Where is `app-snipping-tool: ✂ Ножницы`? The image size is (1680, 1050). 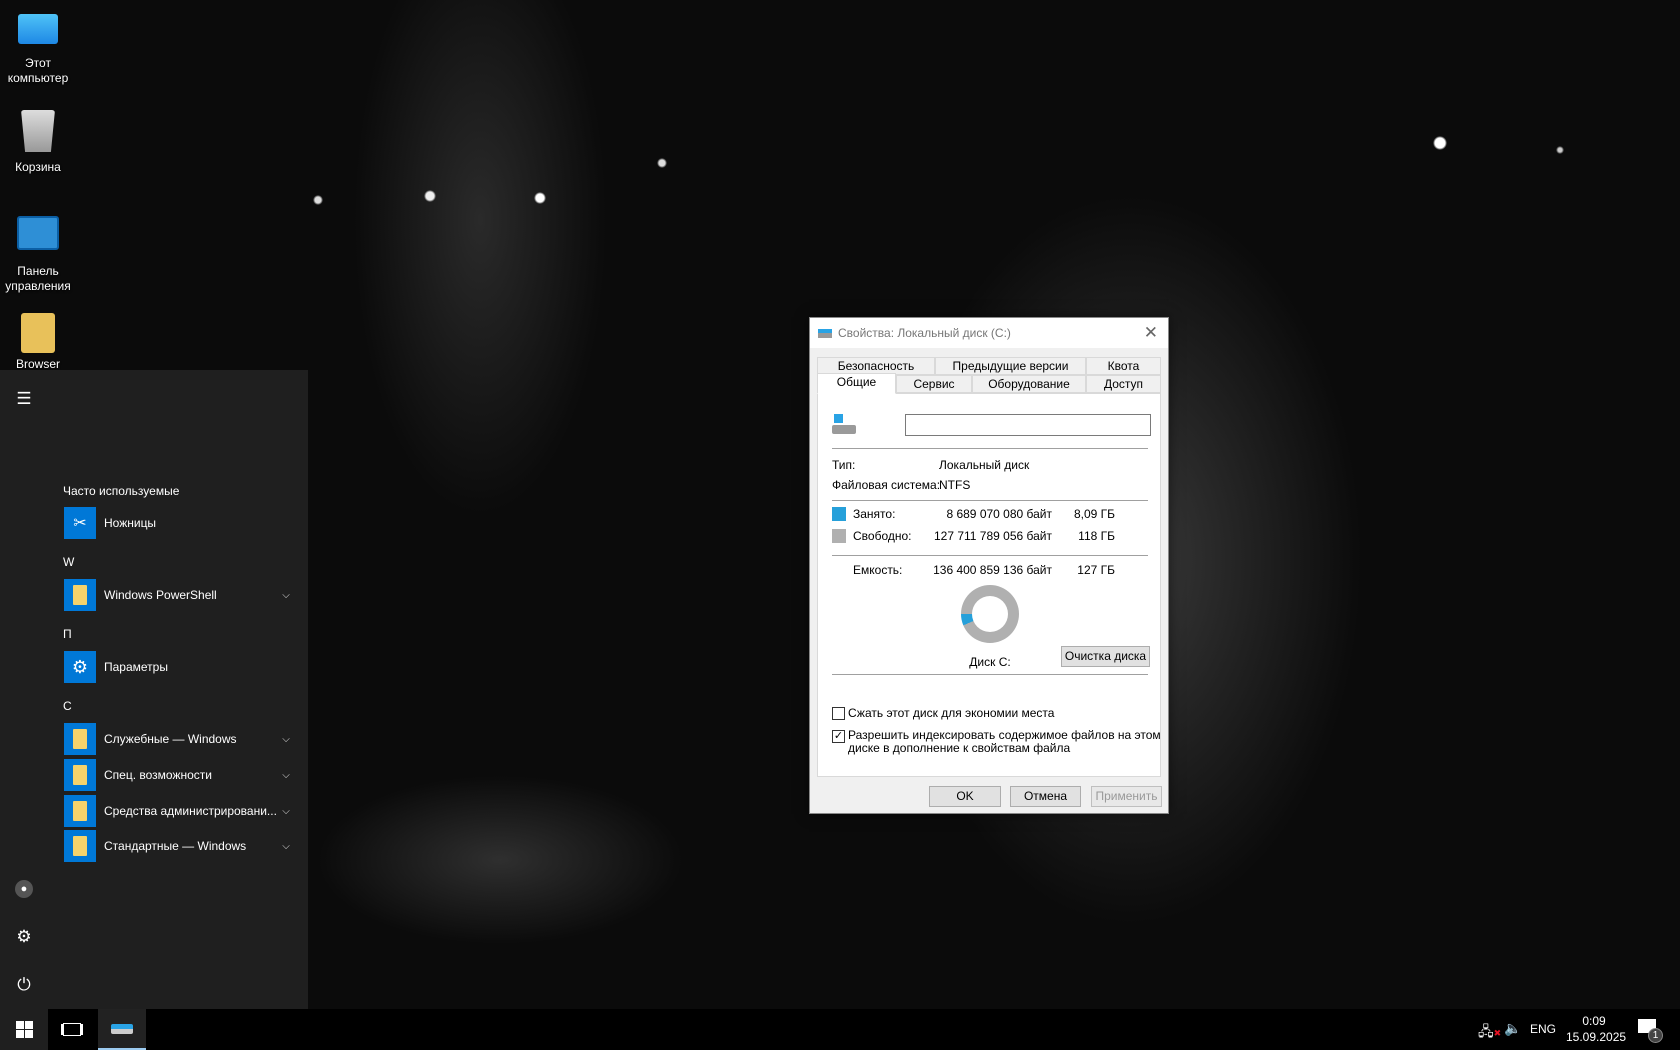 app-snipping-tool: ✂ Ножницы is located at coordinates (179, 523).